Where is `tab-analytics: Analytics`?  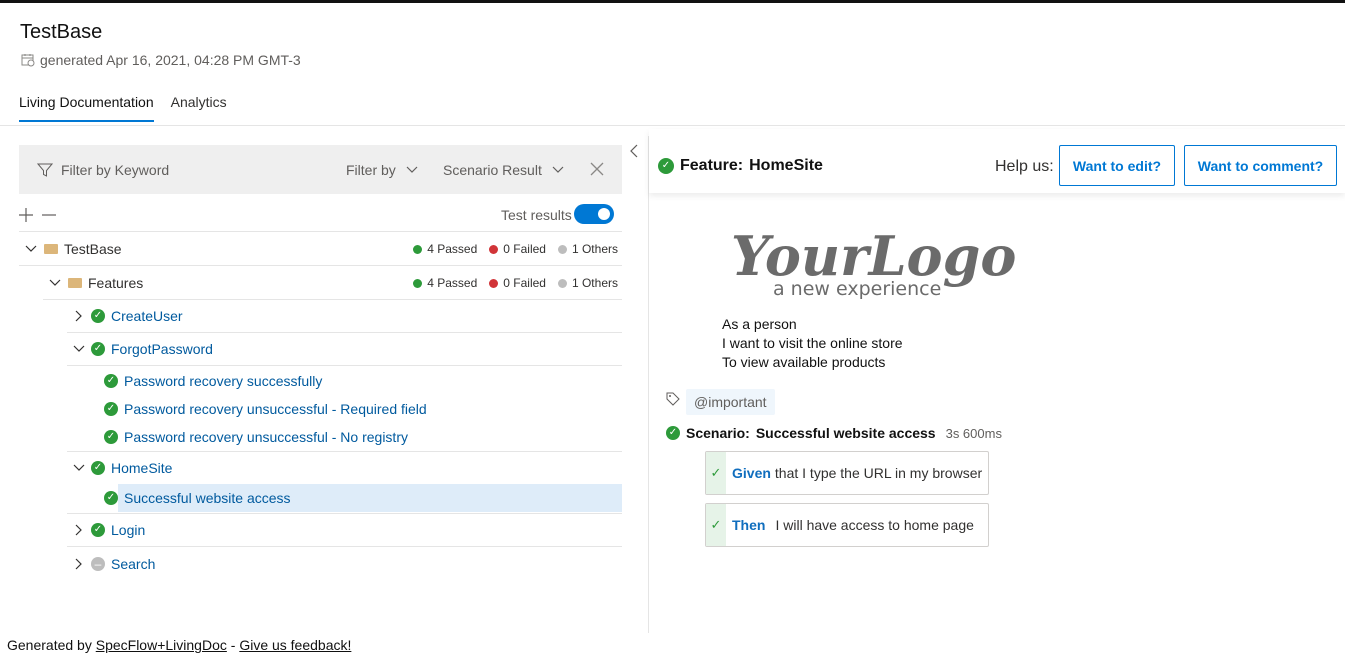 tab-analytics: Analytics is located at coordinates (199, 108).